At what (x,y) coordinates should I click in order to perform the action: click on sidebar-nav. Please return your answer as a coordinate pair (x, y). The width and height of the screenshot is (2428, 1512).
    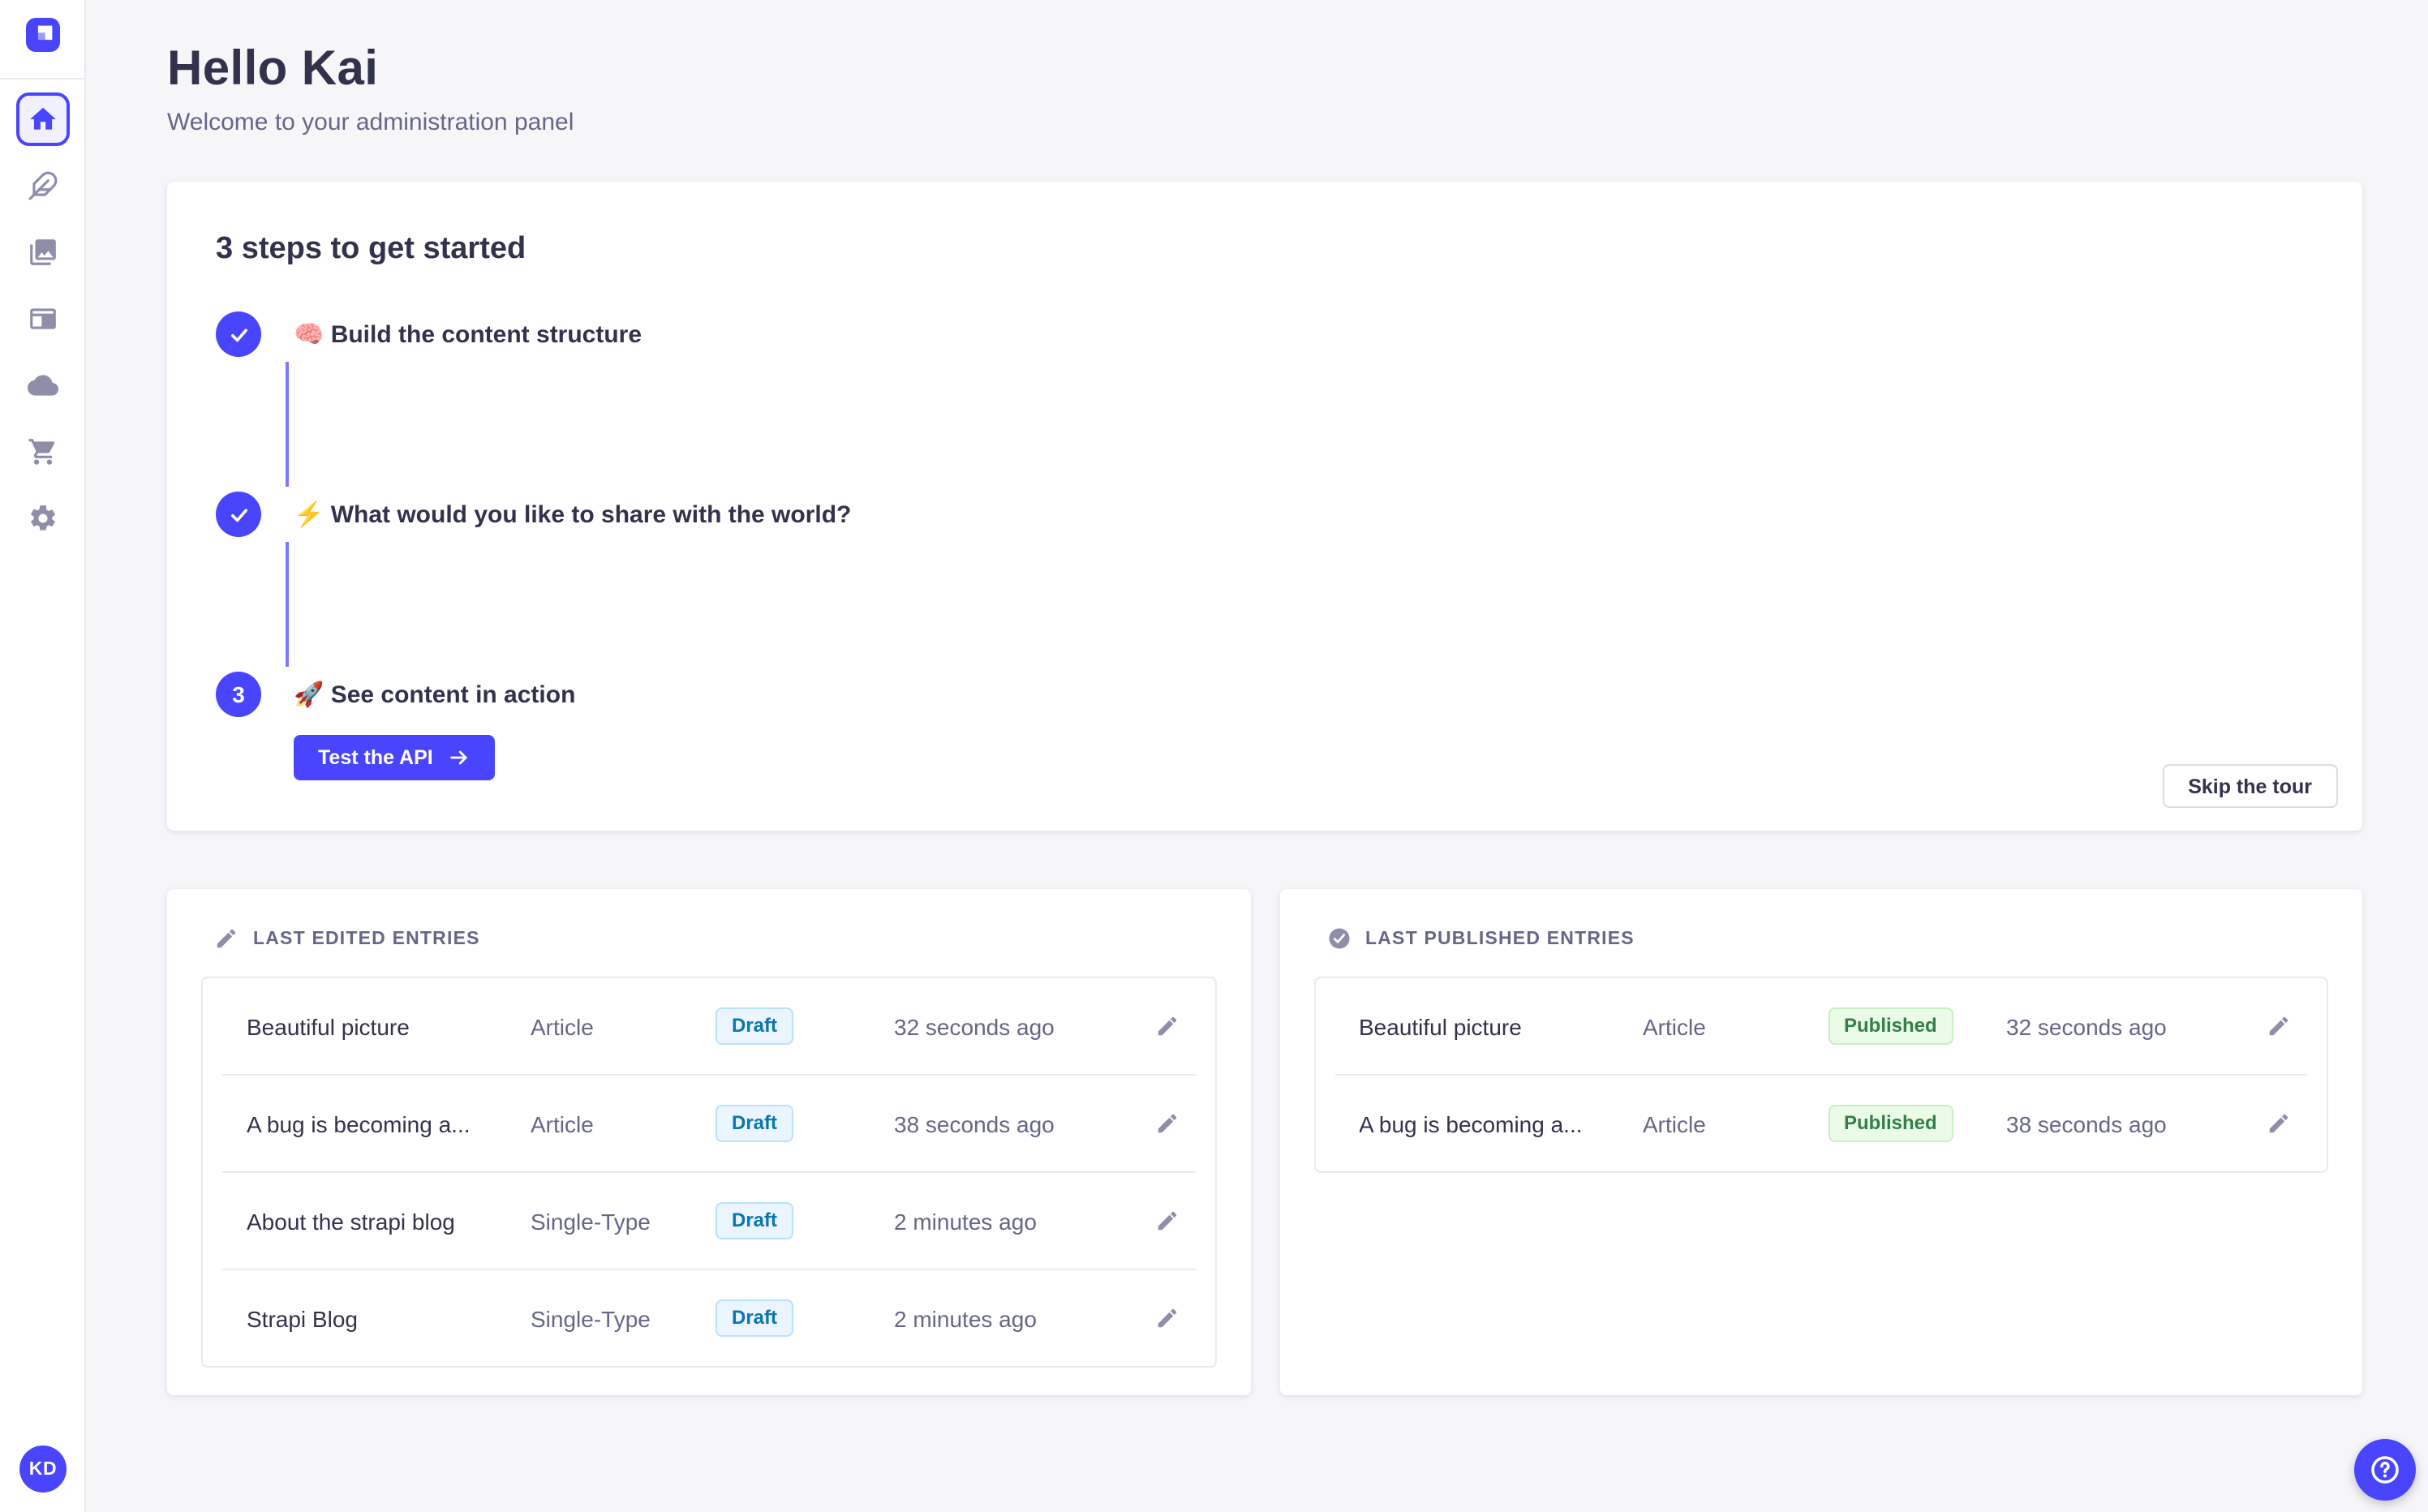
    Looking at the image, I should click on (42, 325).